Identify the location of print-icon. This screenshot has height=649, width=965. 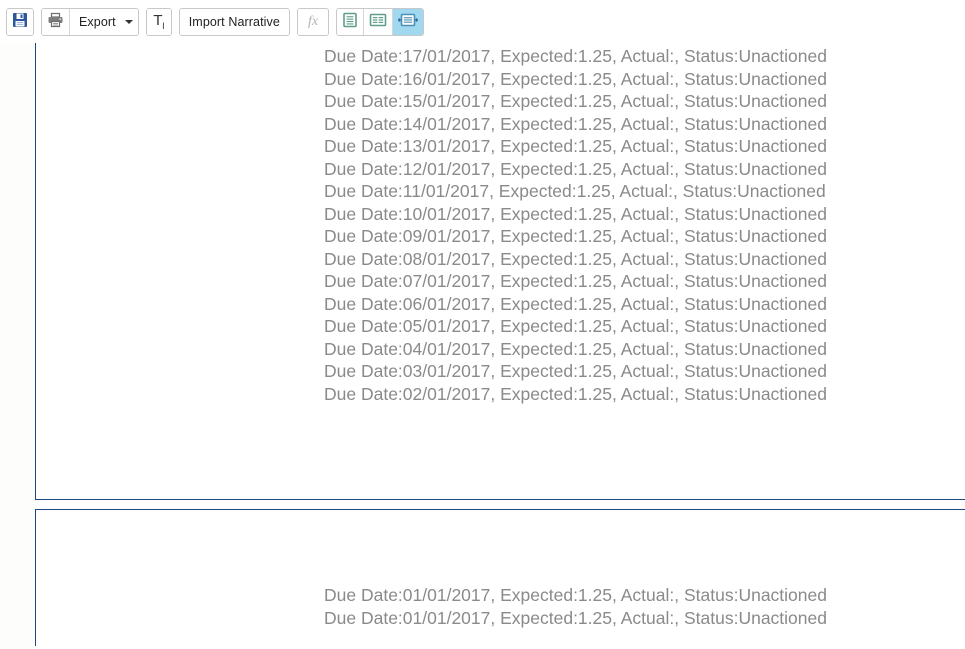
(55, 21).